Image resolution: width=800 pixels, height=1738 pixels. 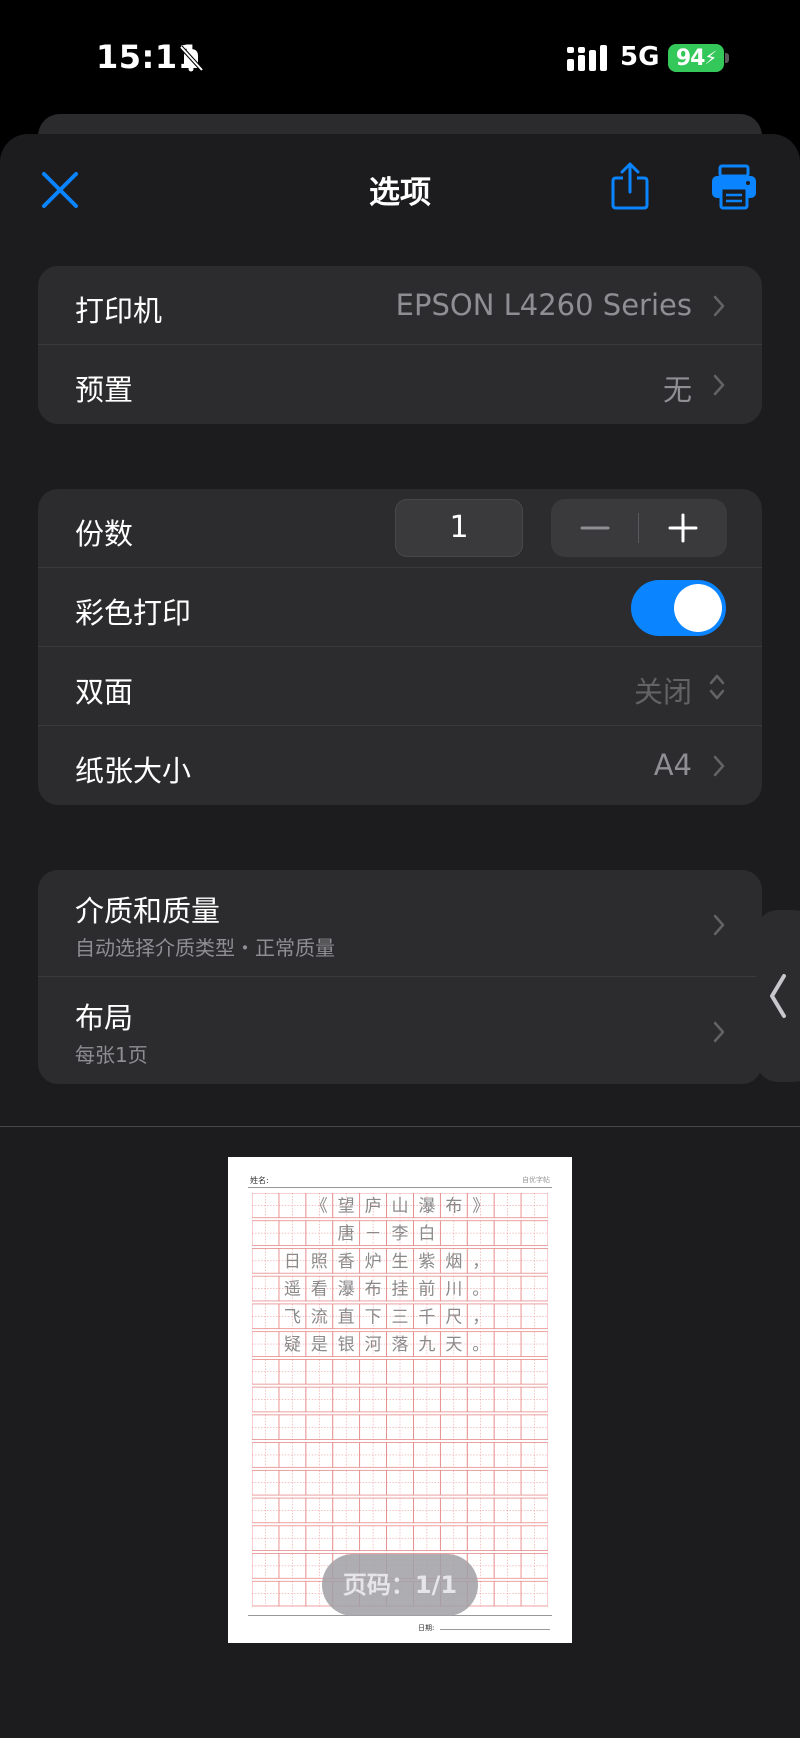 I want to click on status-bar: 15:11 5G 94 ⚡, so click(x=400, y=55).